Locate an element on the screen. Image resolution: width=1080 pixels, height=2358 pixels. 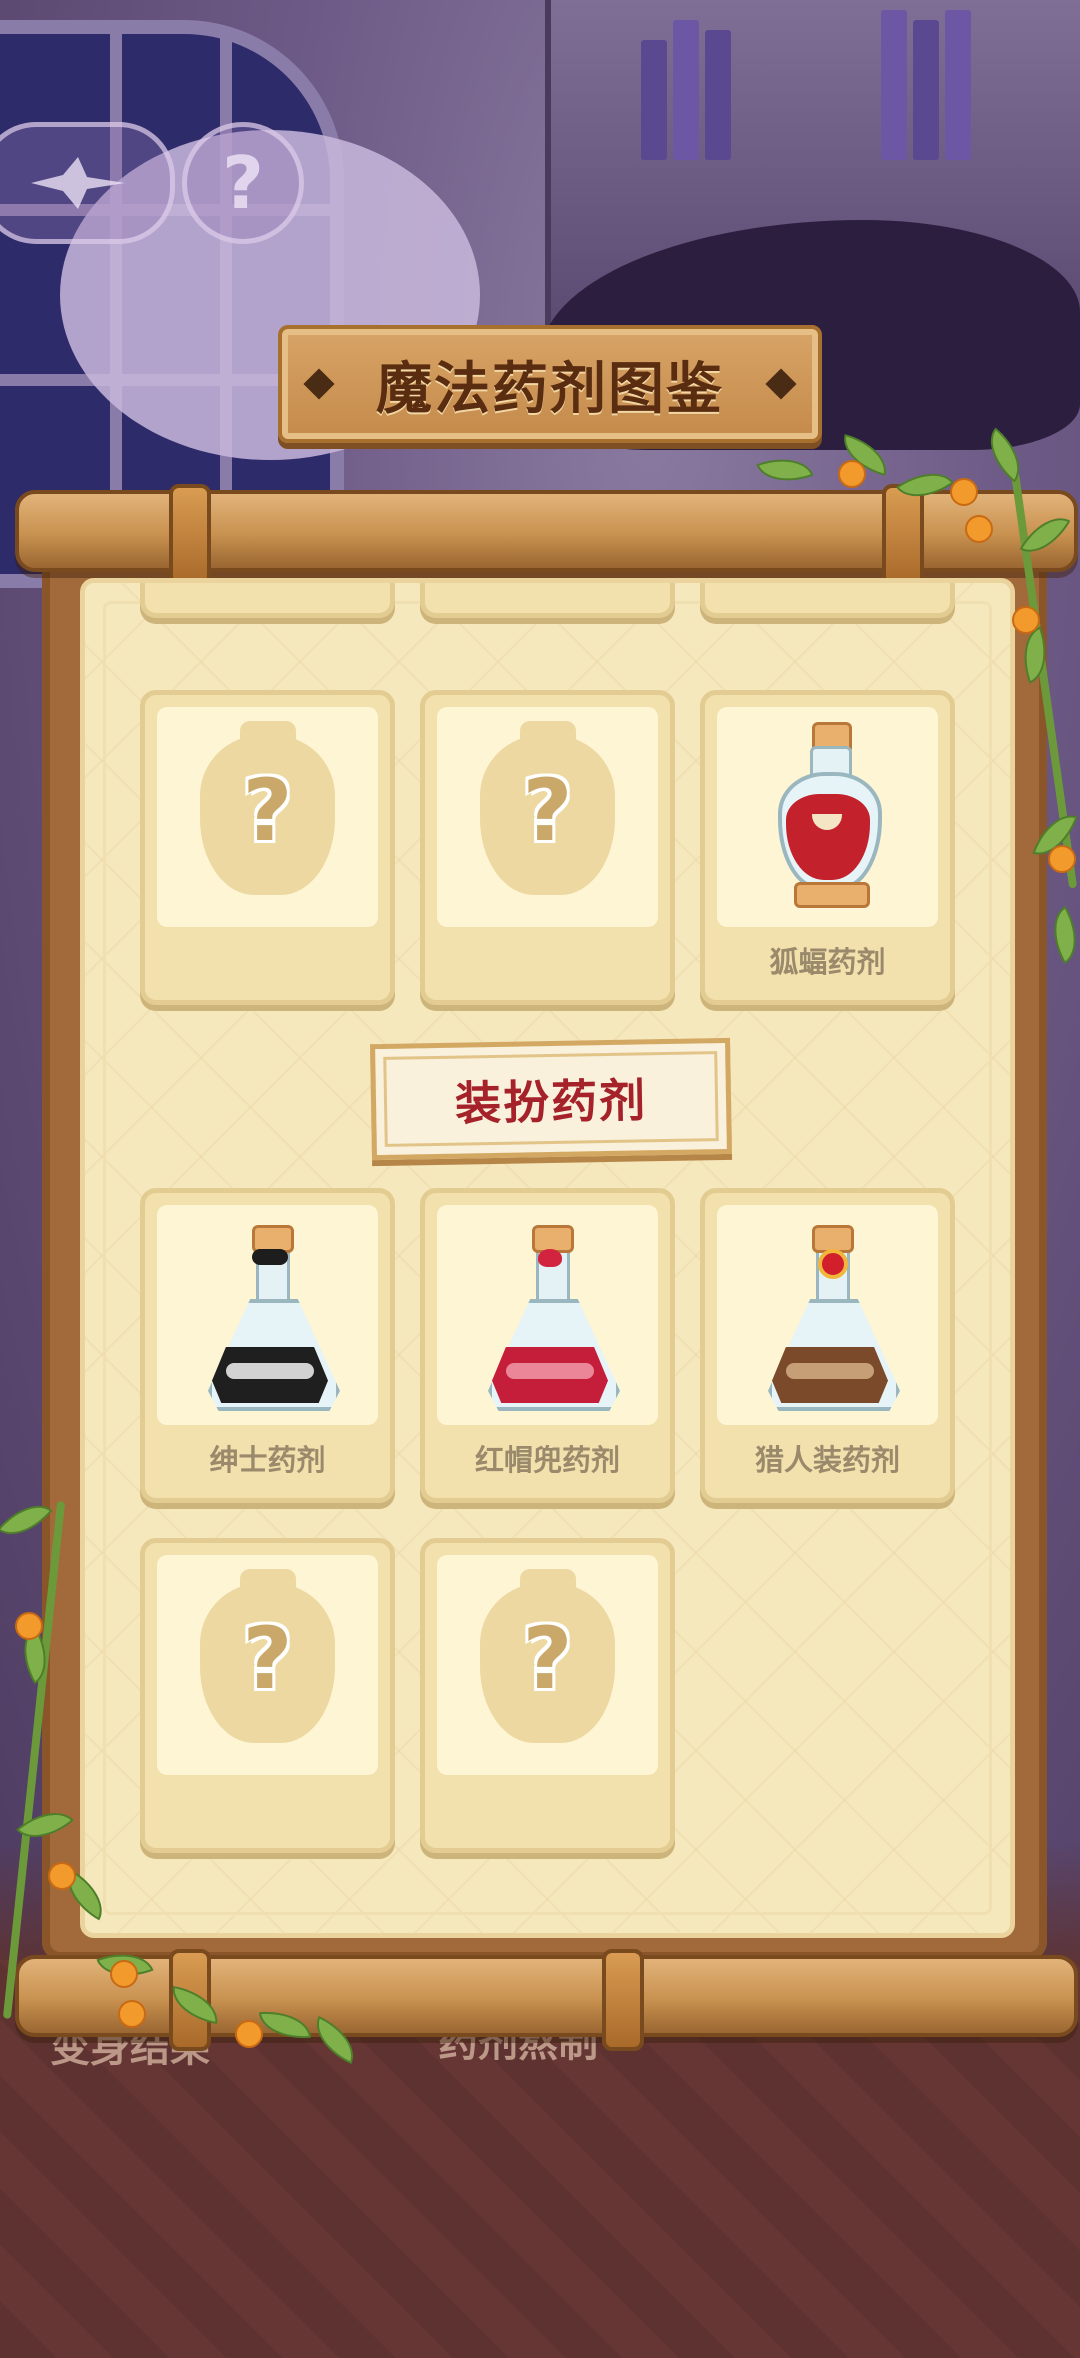
red-vase-potion-icon is located at coordinates (829, 822).